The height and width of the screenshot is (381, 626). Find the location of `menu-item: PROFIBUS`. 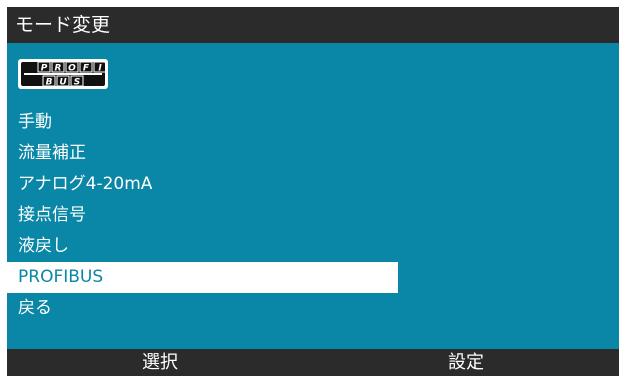

menu-item: PROFIBUS is located at coordinates (202, 277).